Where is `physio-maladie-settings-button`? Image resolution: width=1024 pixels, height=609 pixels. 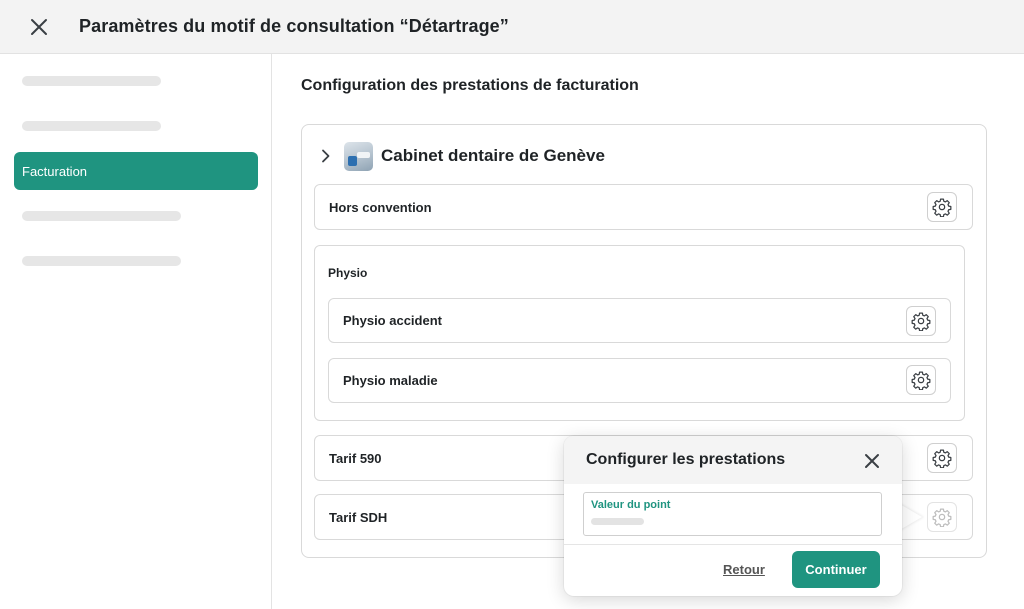
physio-maladie-settings-button is located at coordinates (921, 380).